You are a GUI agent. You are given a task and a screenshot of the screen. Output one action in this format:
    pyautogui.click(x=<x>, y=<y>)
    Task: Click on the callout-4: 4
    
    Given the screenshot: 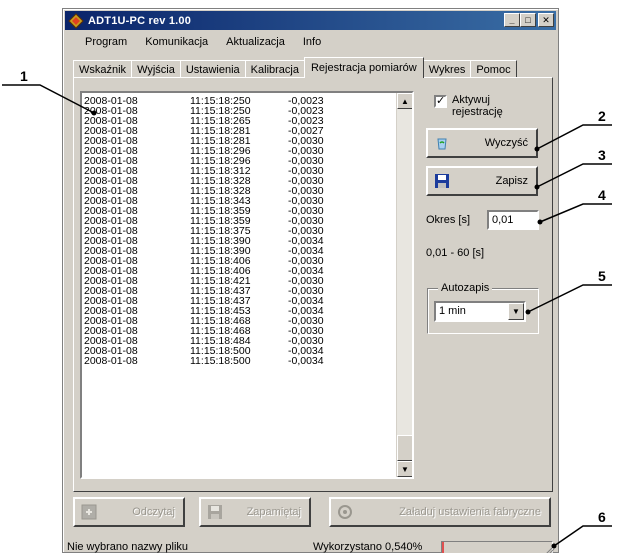 What is the action you would take?
    pyautogui.click(x=602, y=195)
    